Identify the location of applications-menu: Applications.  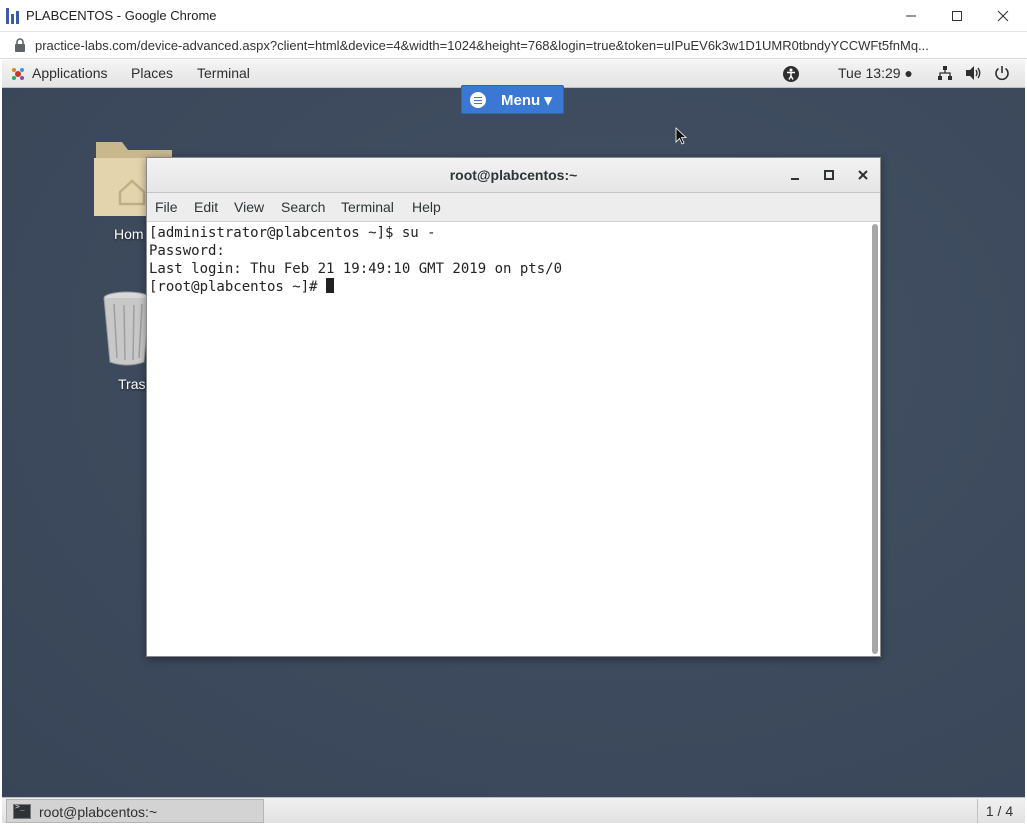
(70, 73).